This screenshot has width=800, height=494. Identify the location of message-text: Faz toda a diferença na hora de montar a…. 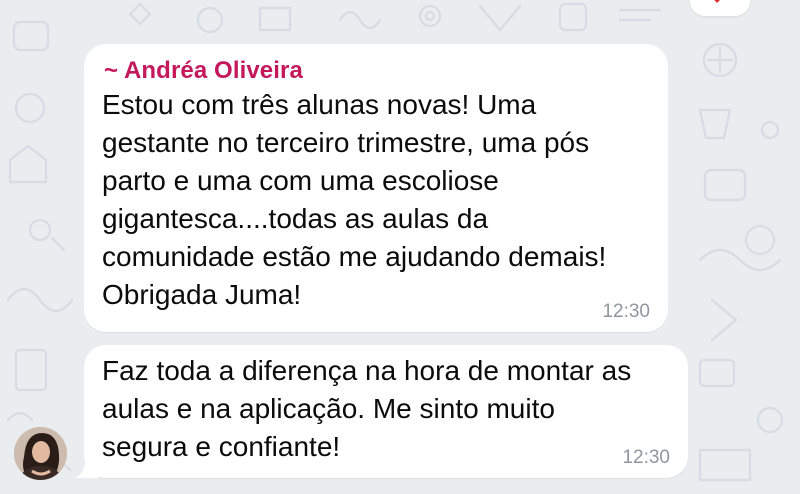
(367, 408).